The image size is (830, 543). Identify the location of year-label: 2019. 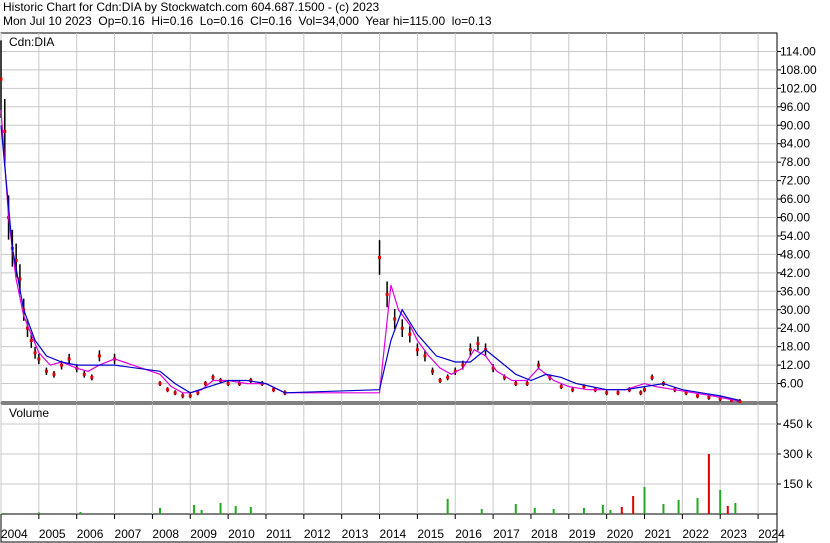
(582, 534).